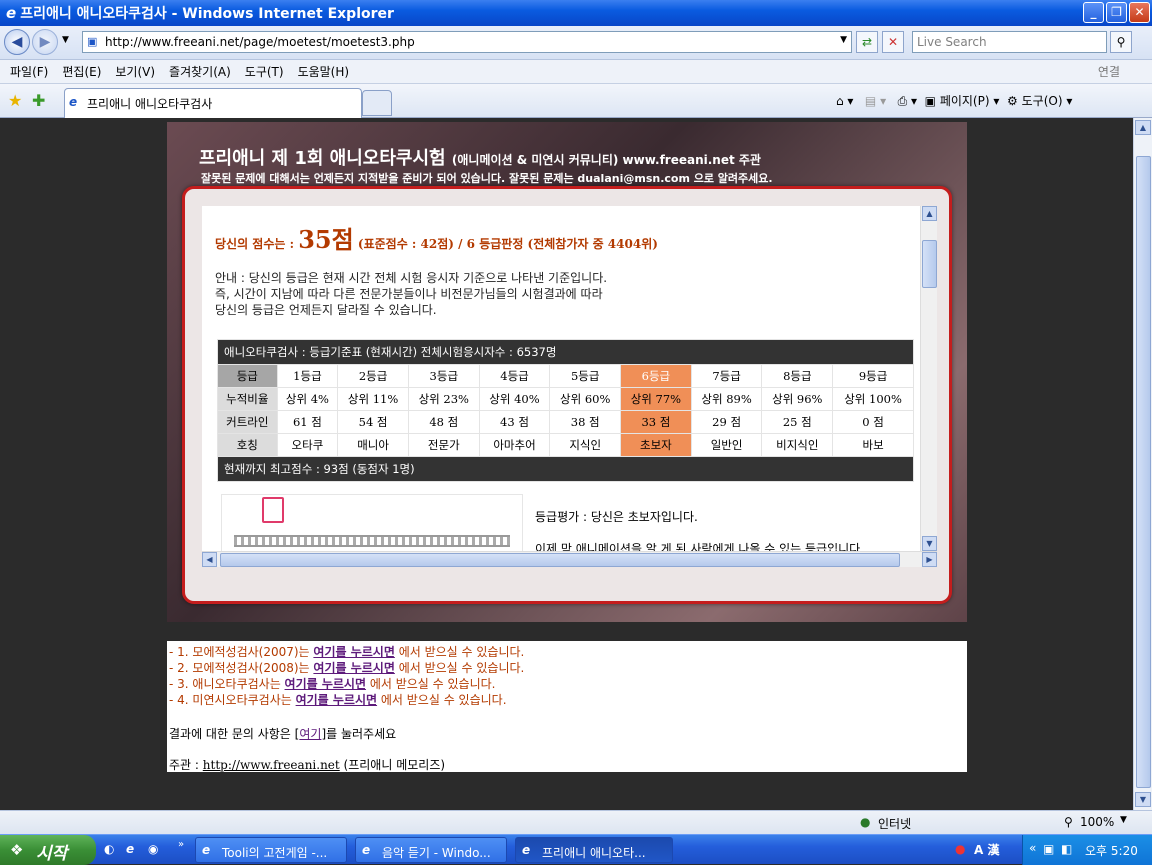 Image resolution: width=1152 pixels, height=865 pixels. Describe the element at coordinates (844, 101) in the screenshot. I see `home-icon: ⌂ ▾` at that location.